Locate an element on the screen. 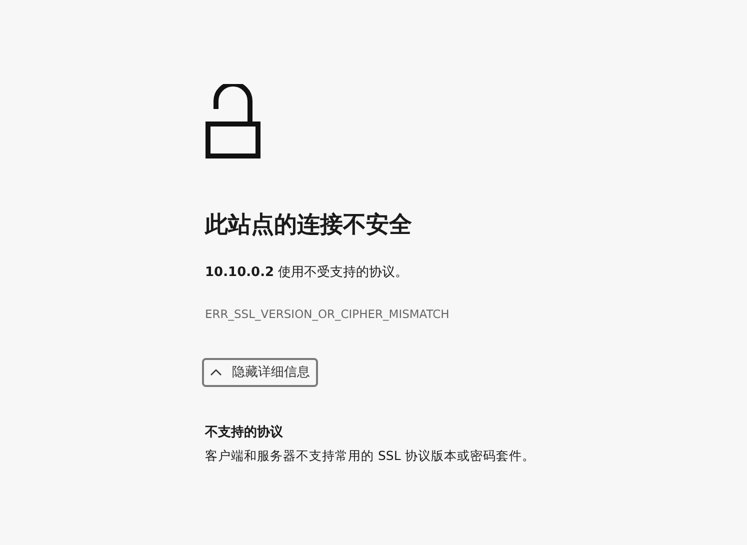 Image resolution: width=747 pixels, height=545 pixels. details-toggle-button: 隐藏详细信息 is located at coordinates (260, 373).